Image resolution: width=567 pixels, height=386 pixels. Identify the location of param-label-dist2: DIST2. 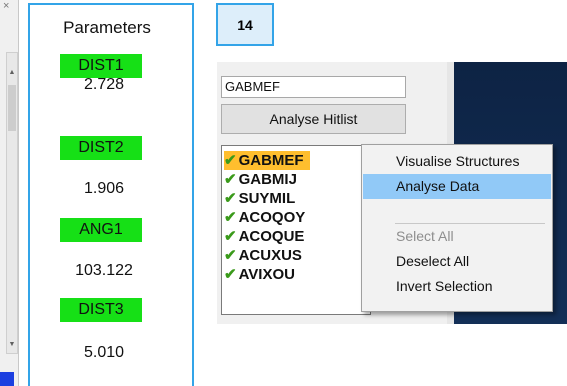
(101, 148).